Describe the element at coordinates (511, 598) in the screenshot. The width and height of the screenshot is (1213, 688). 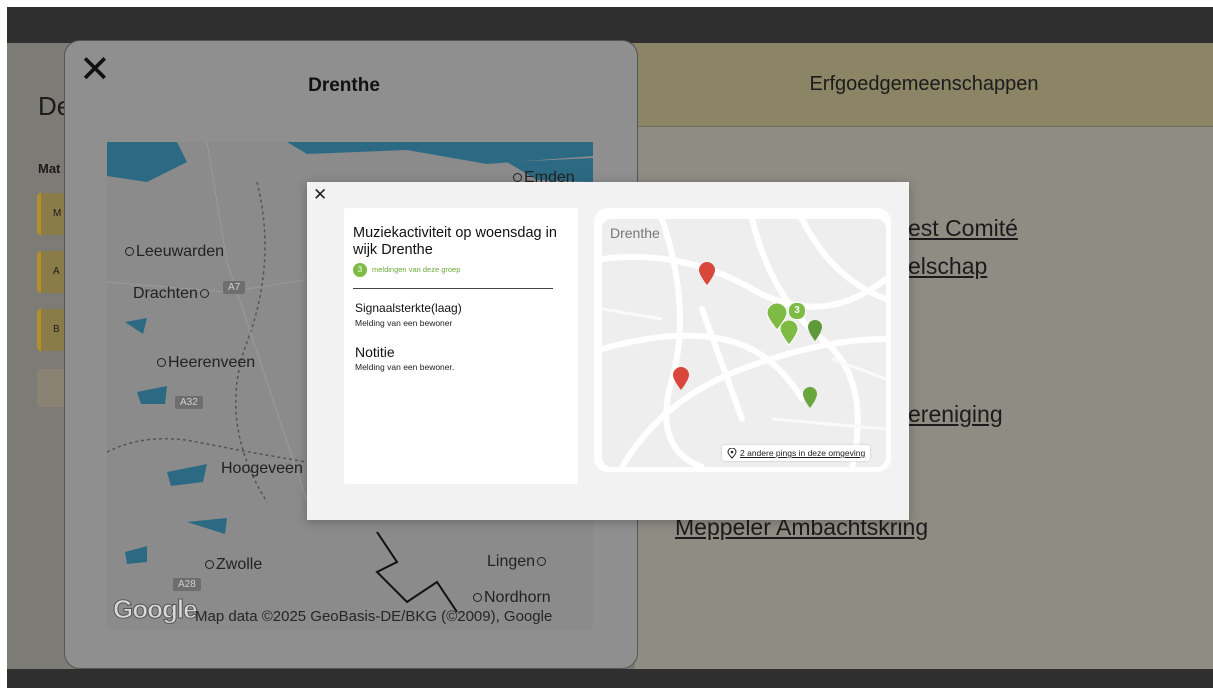
I see `map-city-nordhorn: Nordhorn` at that location.